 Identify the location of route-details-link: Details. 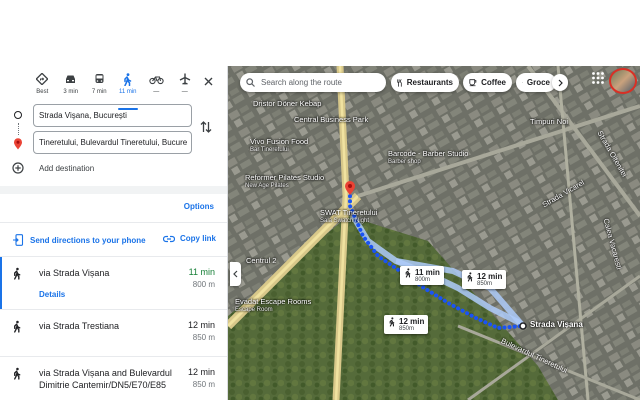
(52, 294).